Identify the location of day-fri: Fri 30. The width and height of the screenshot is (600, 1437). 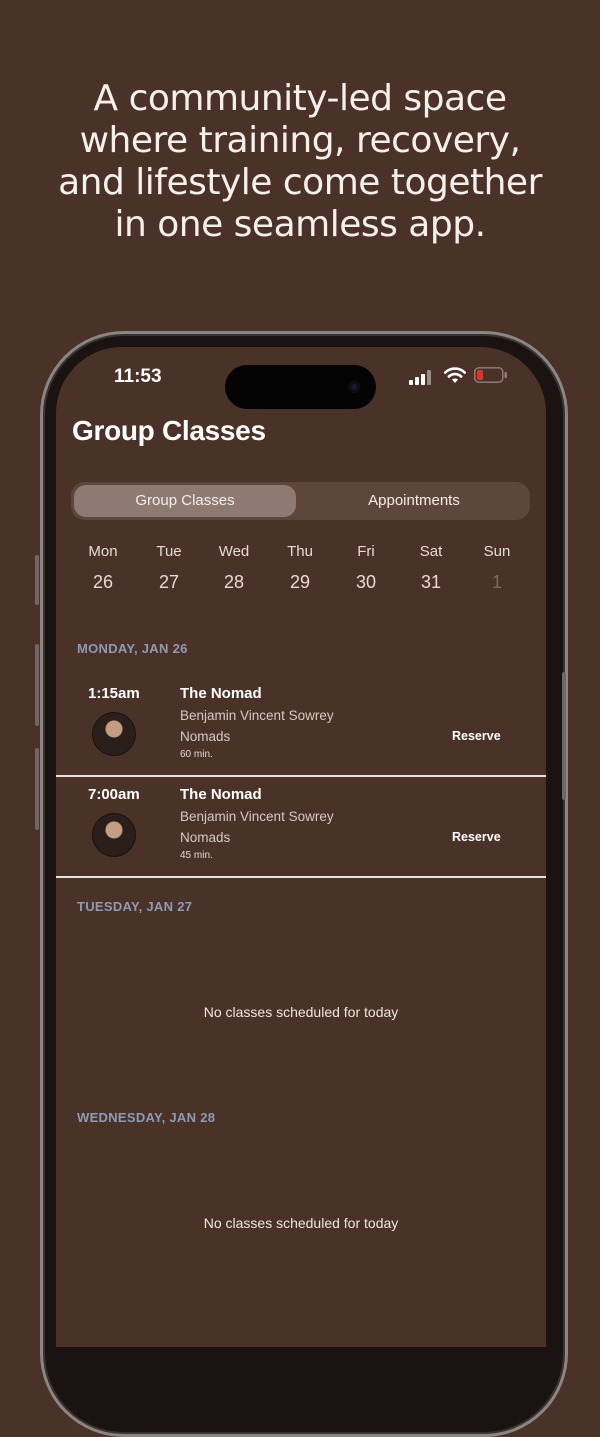
(366, 568).